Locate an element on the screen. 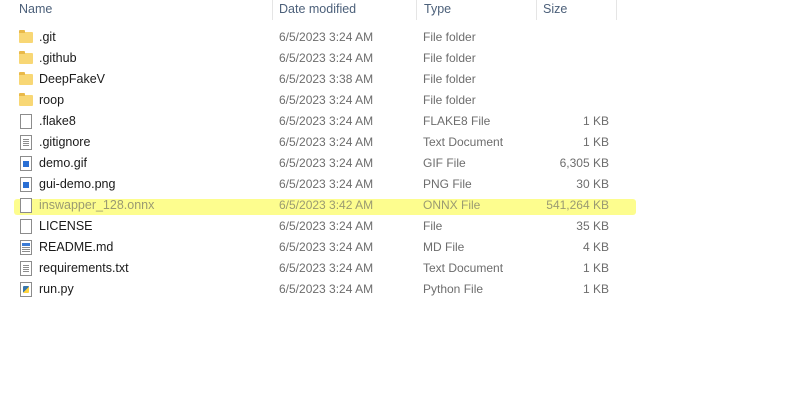  file-type: FLAKE8 File is located at coordinates (457, 121).